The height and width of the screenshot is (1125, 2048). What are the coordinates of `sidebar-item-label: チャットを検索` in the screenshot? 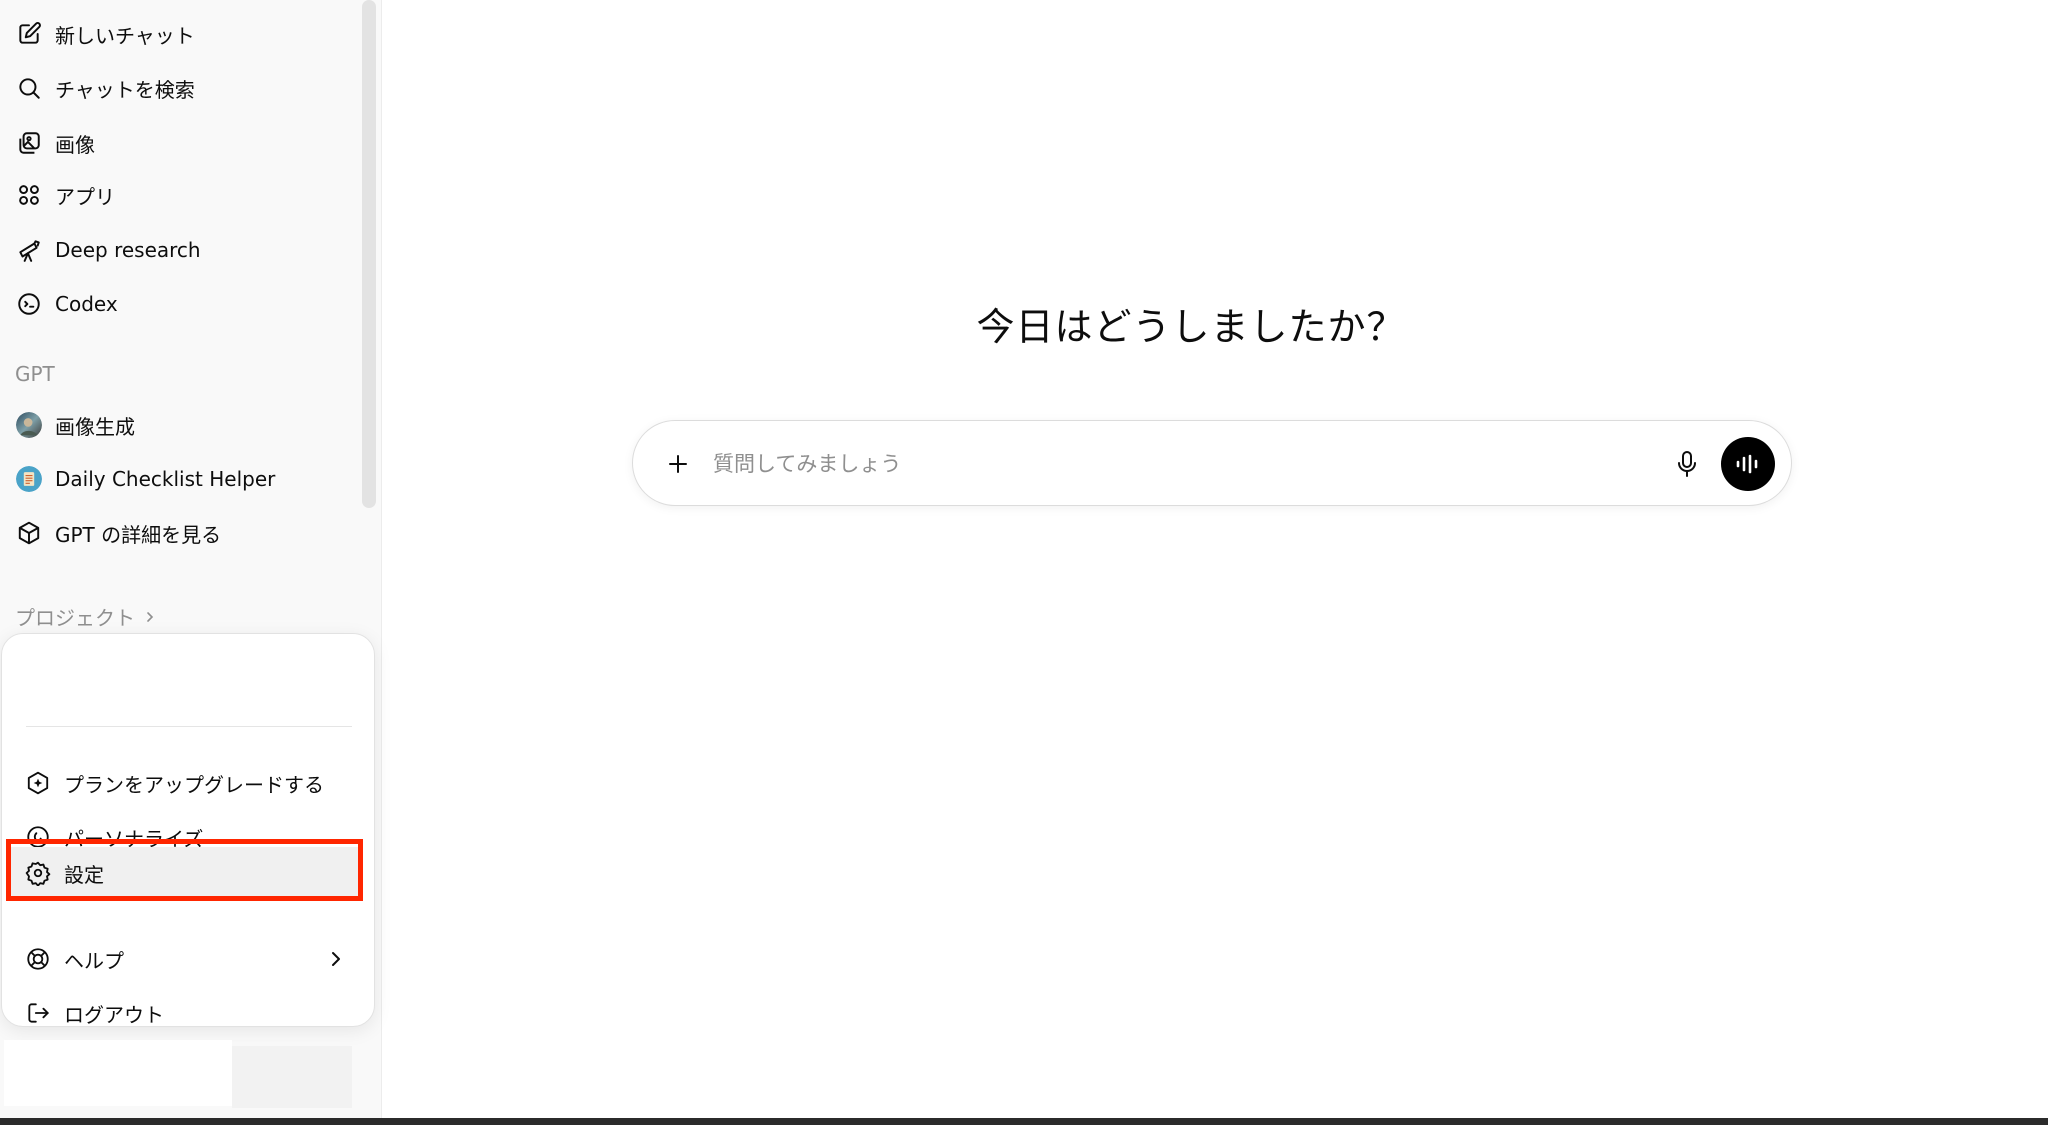 It's located at (125, 89).